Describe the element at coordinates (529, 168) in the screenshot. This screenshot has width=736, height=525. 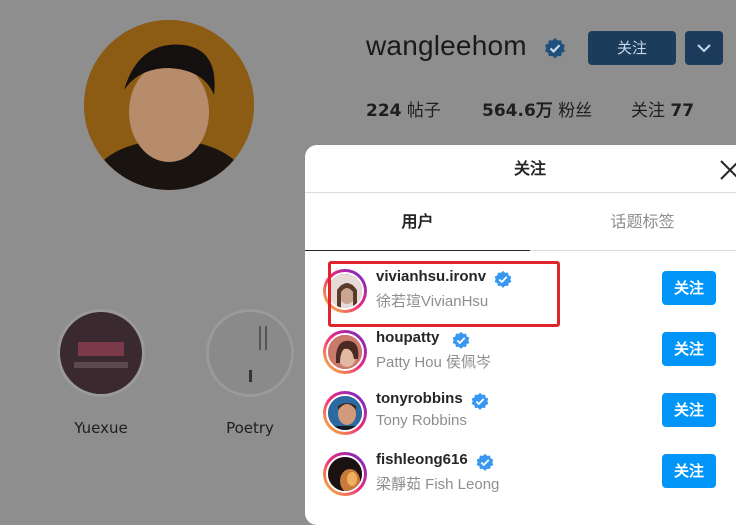
I see `modal-title: 关注` at that location.